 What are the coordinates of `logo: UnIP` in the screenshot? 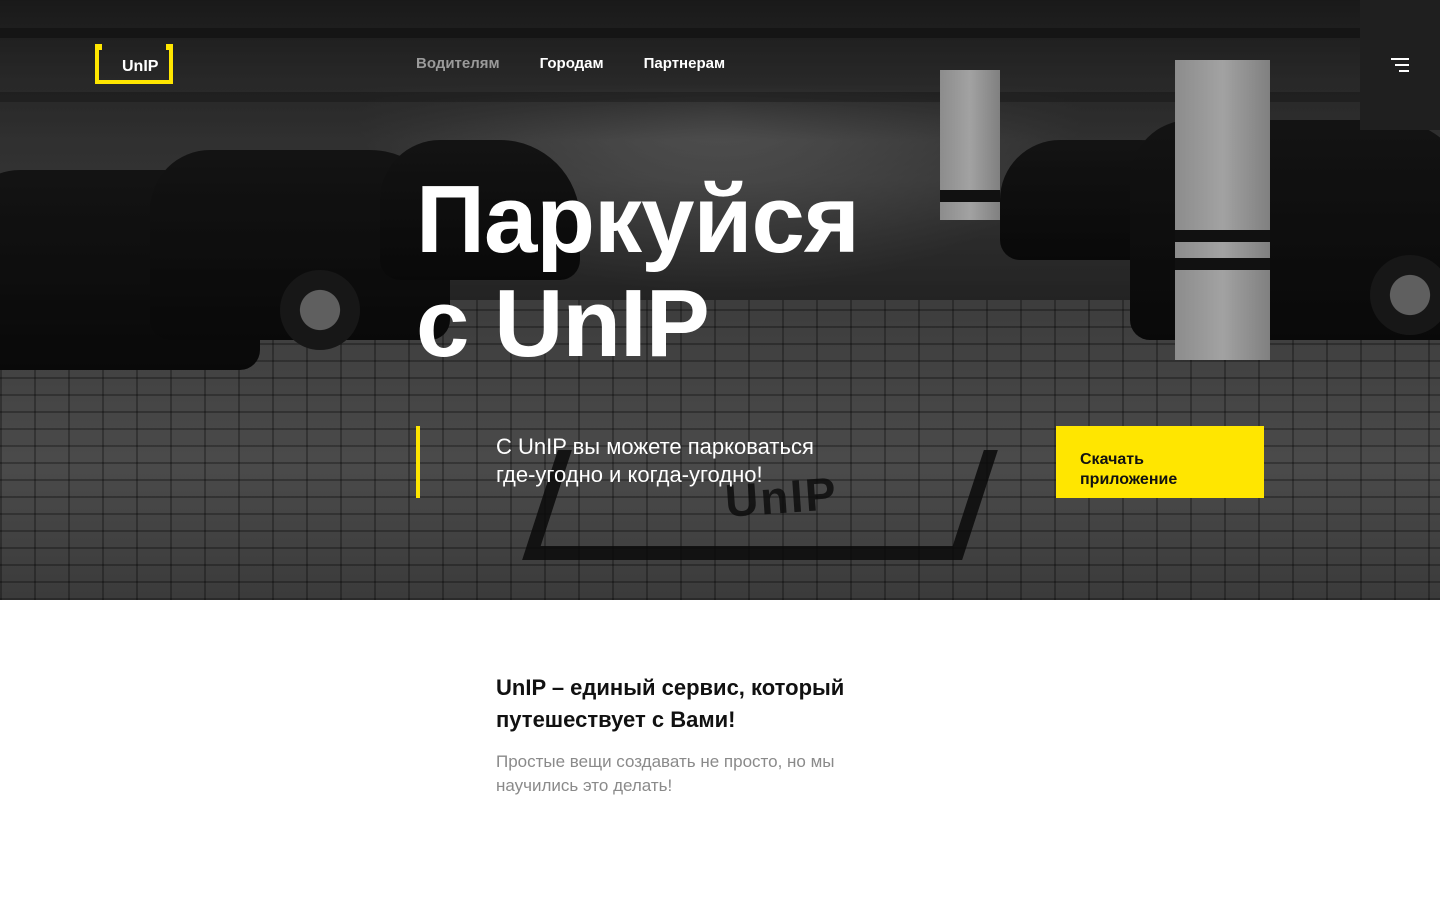 It's located at (134, 64).